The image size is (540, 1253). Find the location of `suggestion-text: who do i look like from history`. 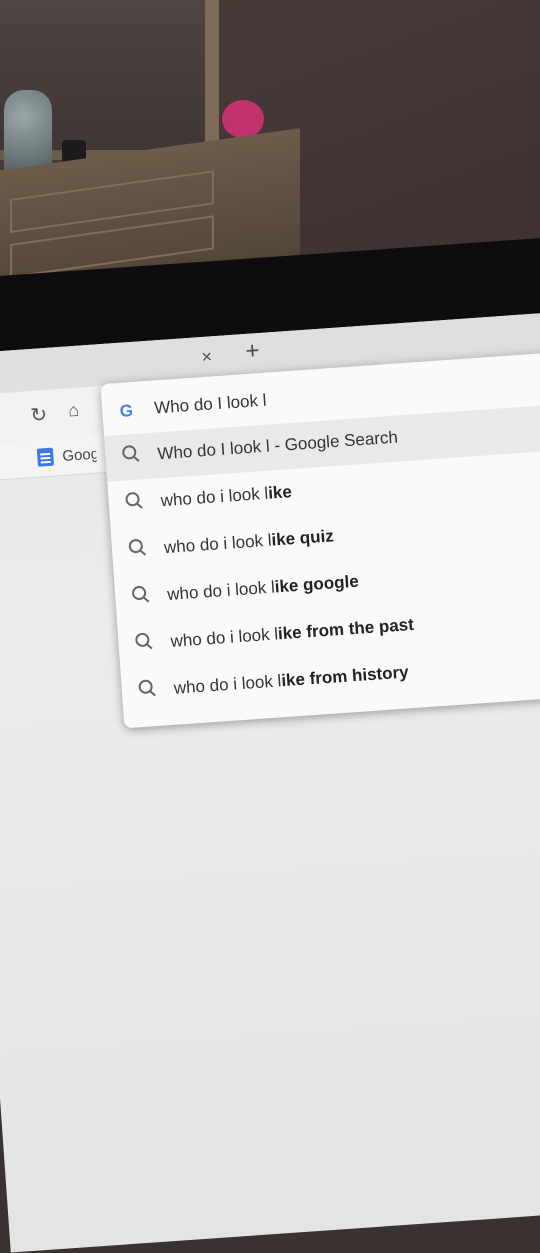

suggestion-text: who do i look like from history is located at coordinates (291, 680).